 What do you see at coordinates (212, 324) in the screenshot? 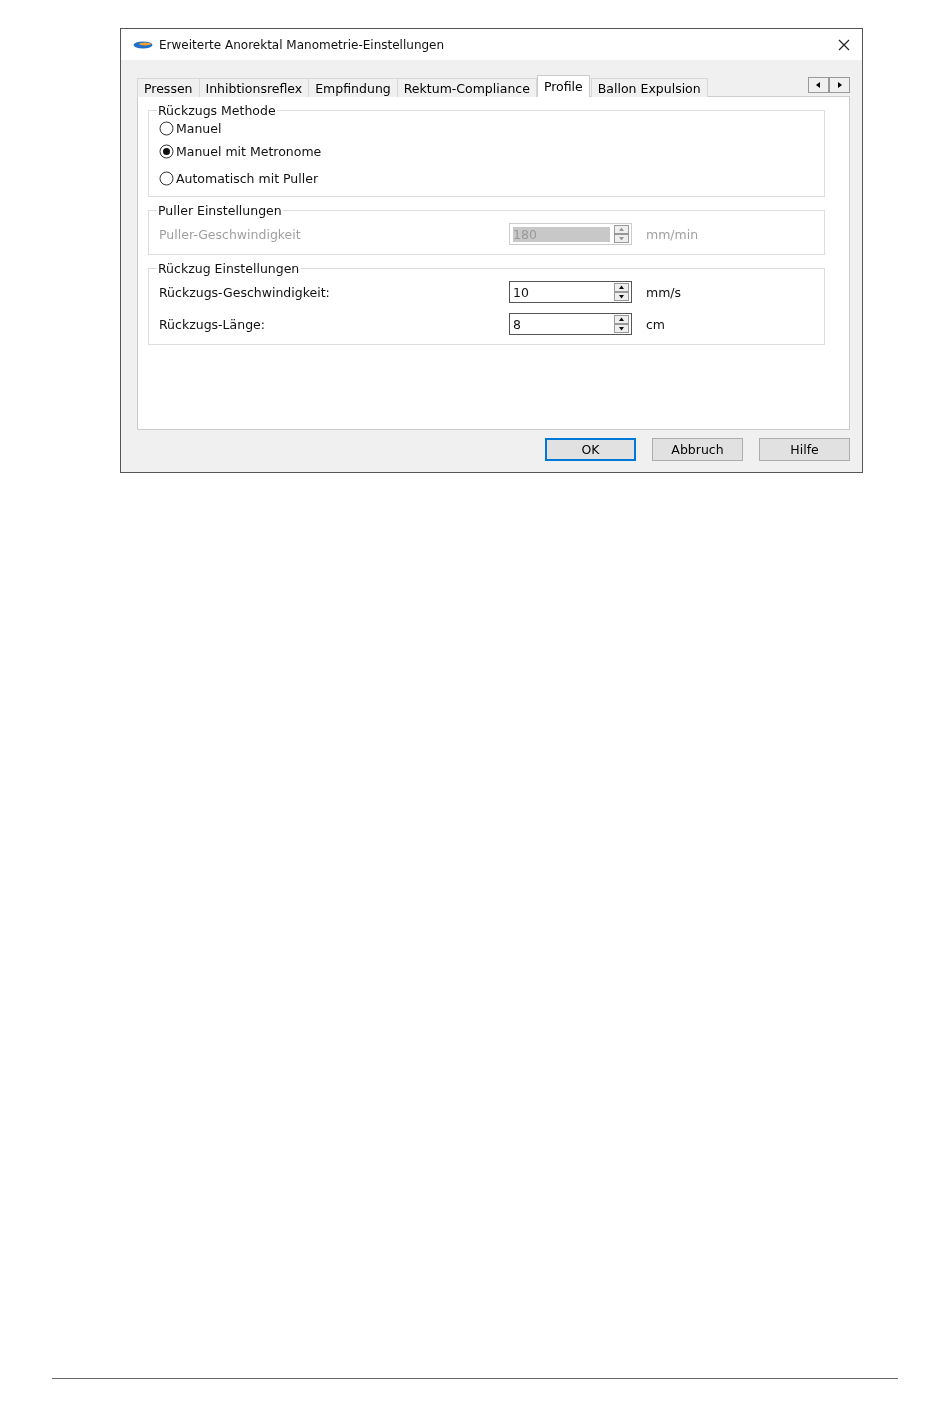
I see `field-label: Rückzugs-Länge:` at bounding box center [212, 324].